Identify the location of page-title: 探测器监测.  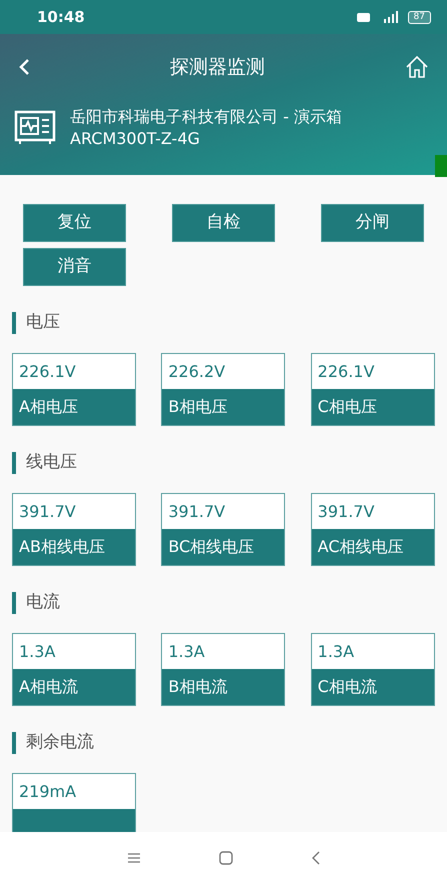
(217, 67).